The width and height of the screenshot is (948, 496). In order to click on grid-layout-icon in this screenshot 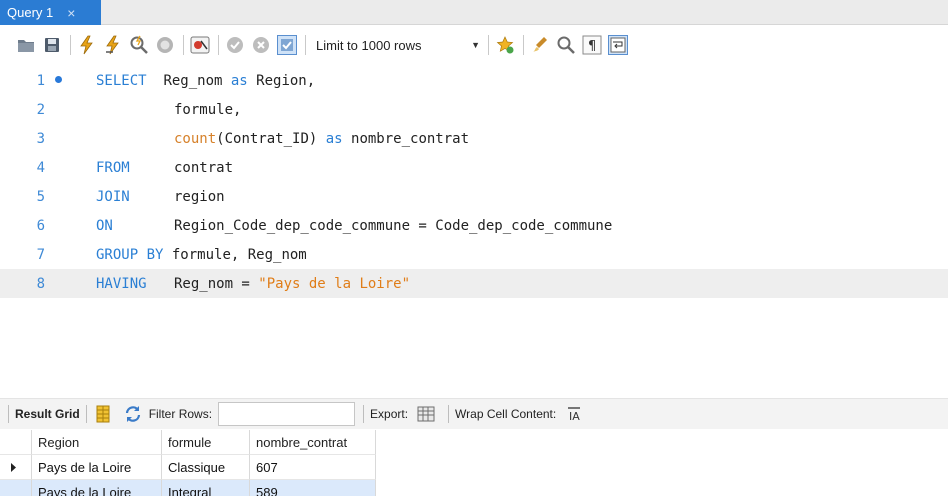, I will do `click(103, 414)`.